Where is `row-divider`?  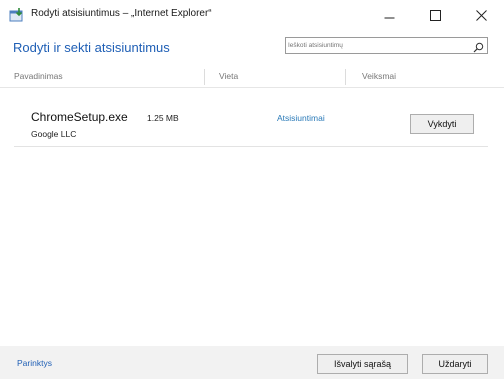 row-divider is located at coordinates (251, 146).